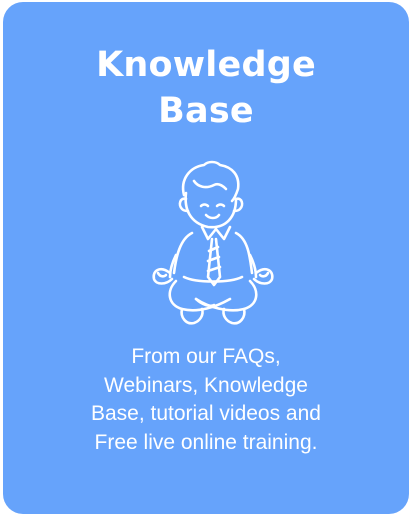 Image resolution: width=409 pixels, height=518 pixels. What do you see at coordinates (206, 442) in the screenshot?
I see `card-description-line: Free live online training.` at bounding box center [206, 442].